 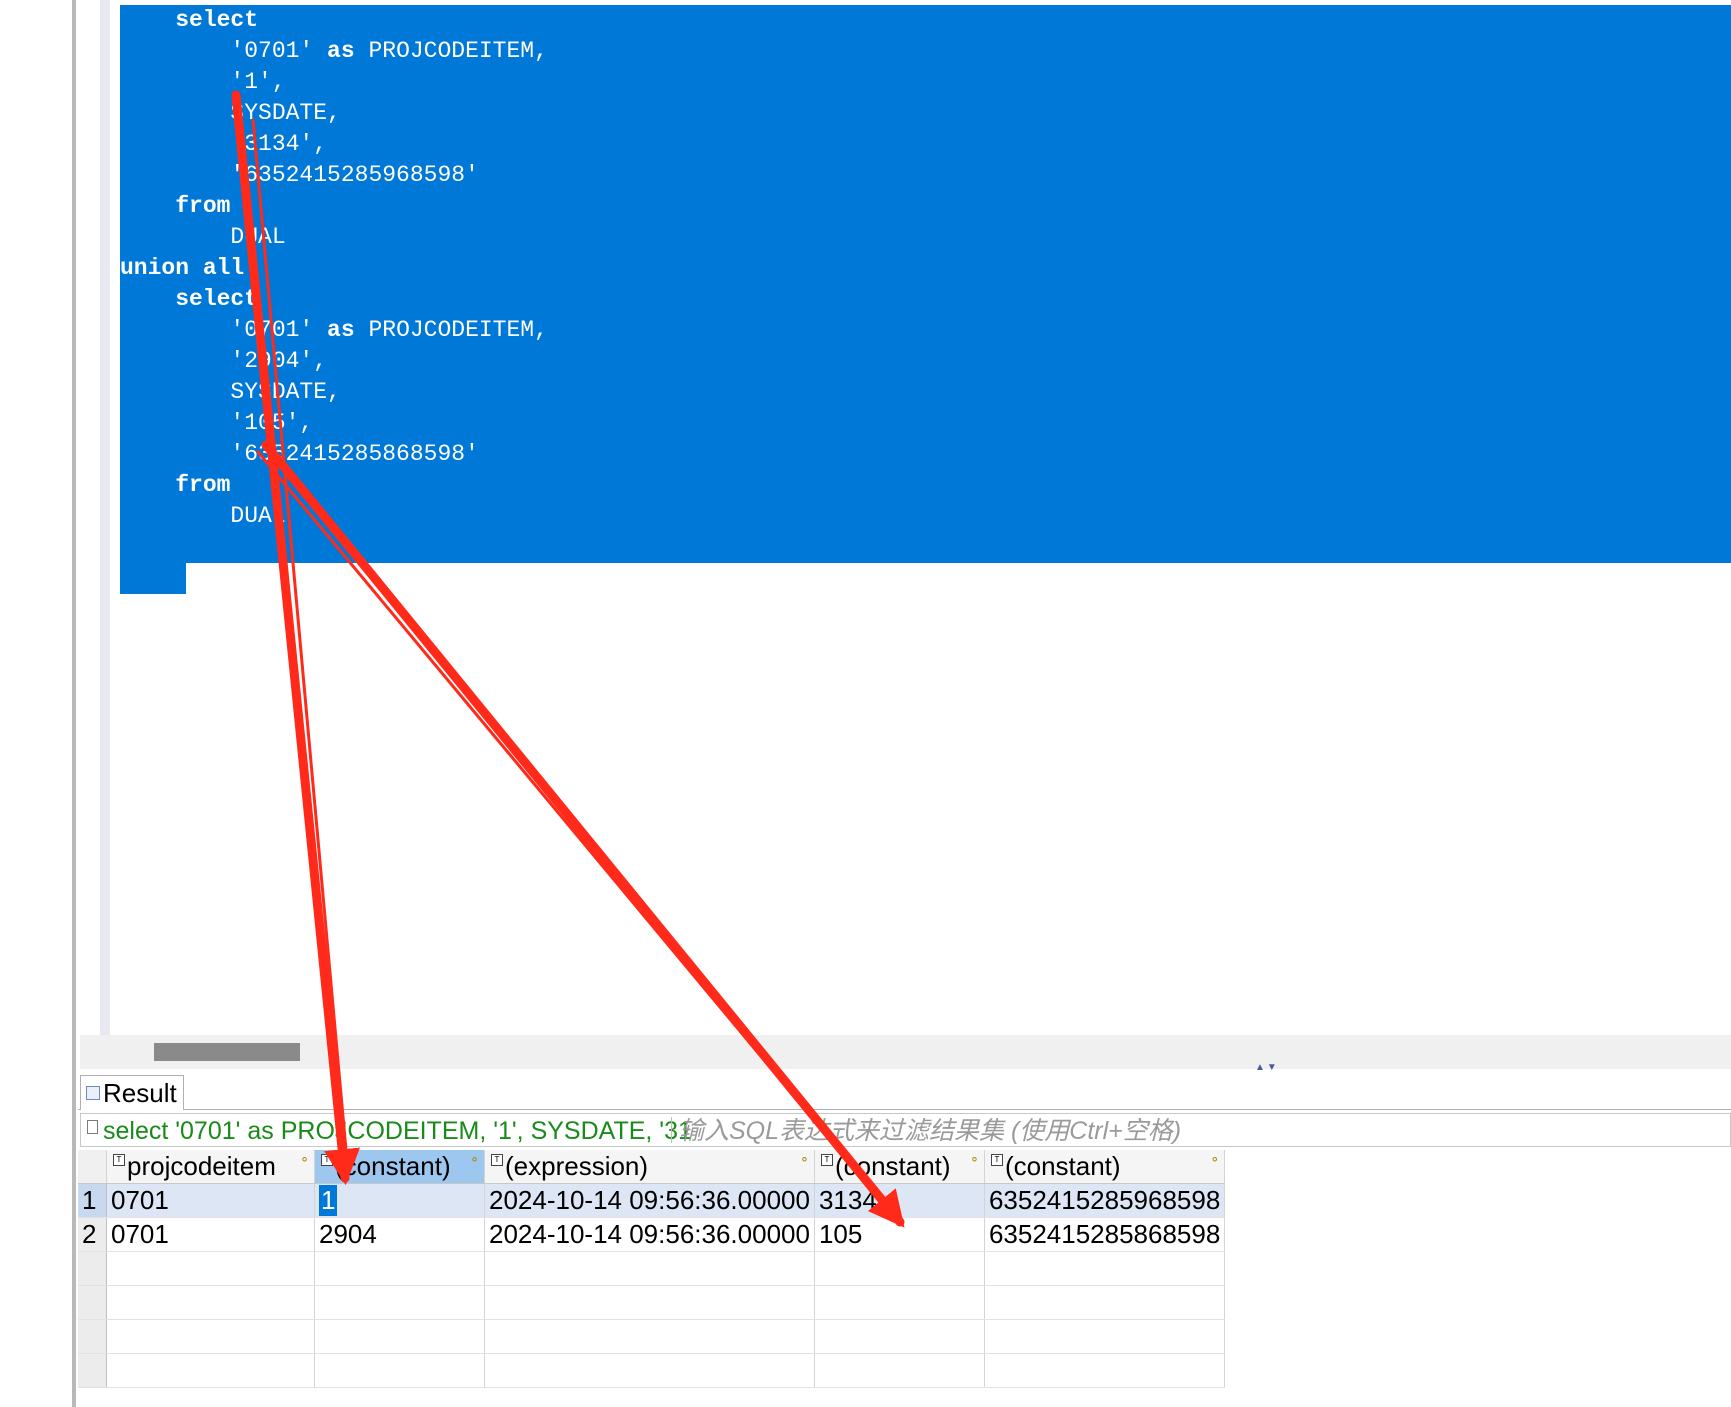 I want to click on grid-icon, so click(x=93, y=1093).